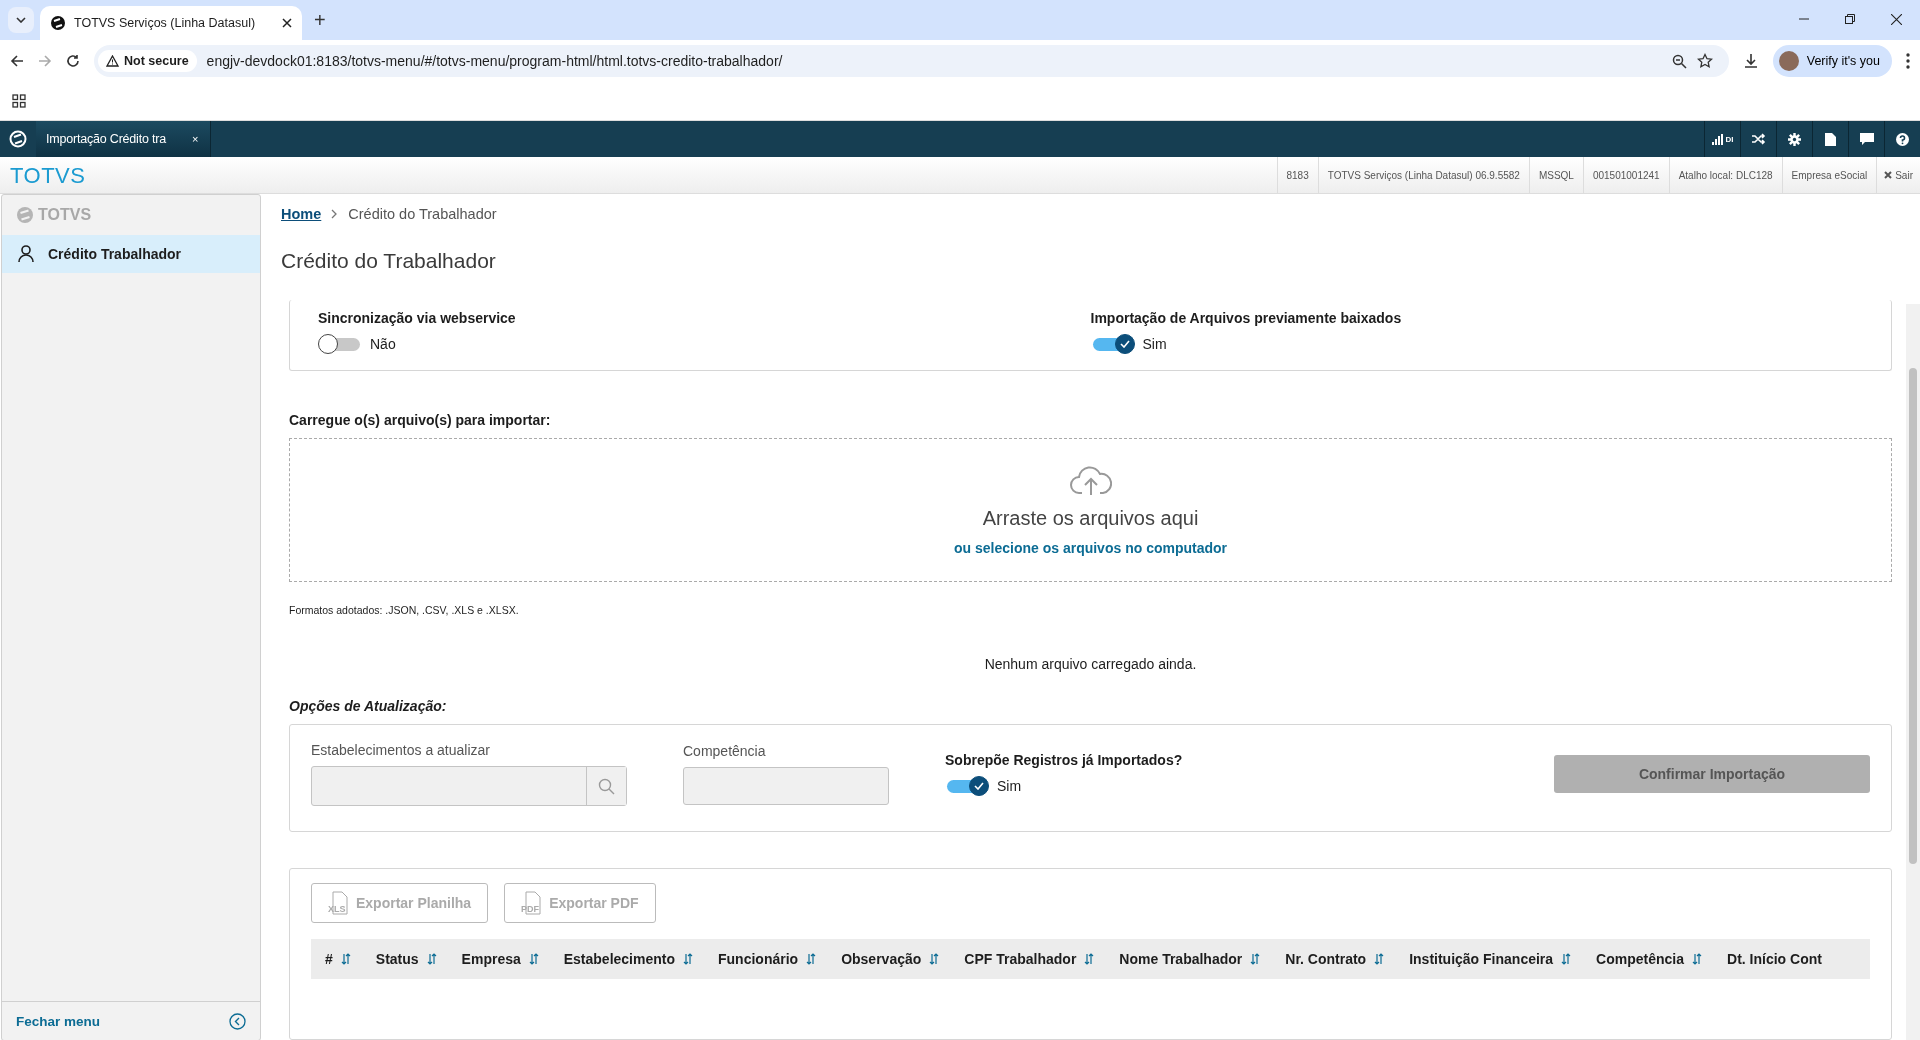 This screenshot has width=1920, height=1040. Describe the element at coordinates (1774, 959) in the screenshot. I see `column-header: Dt. Início Cont` at that location.